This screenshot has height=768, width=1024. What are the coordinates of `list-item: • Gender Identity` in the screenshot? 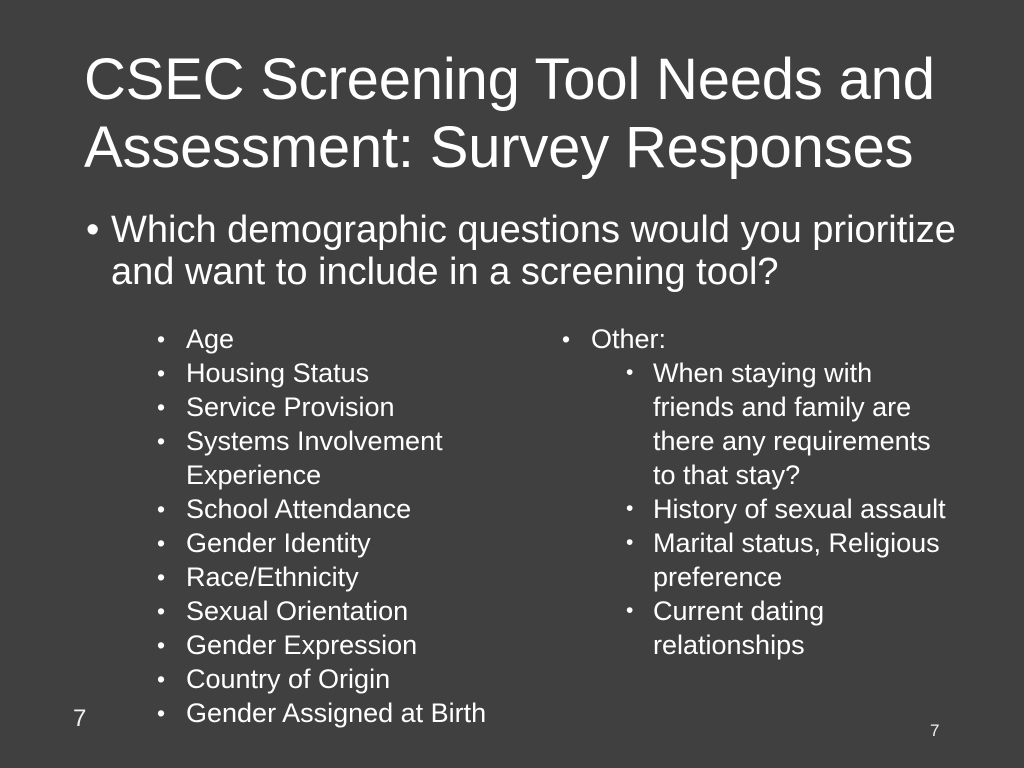 It's located at (335, 543).